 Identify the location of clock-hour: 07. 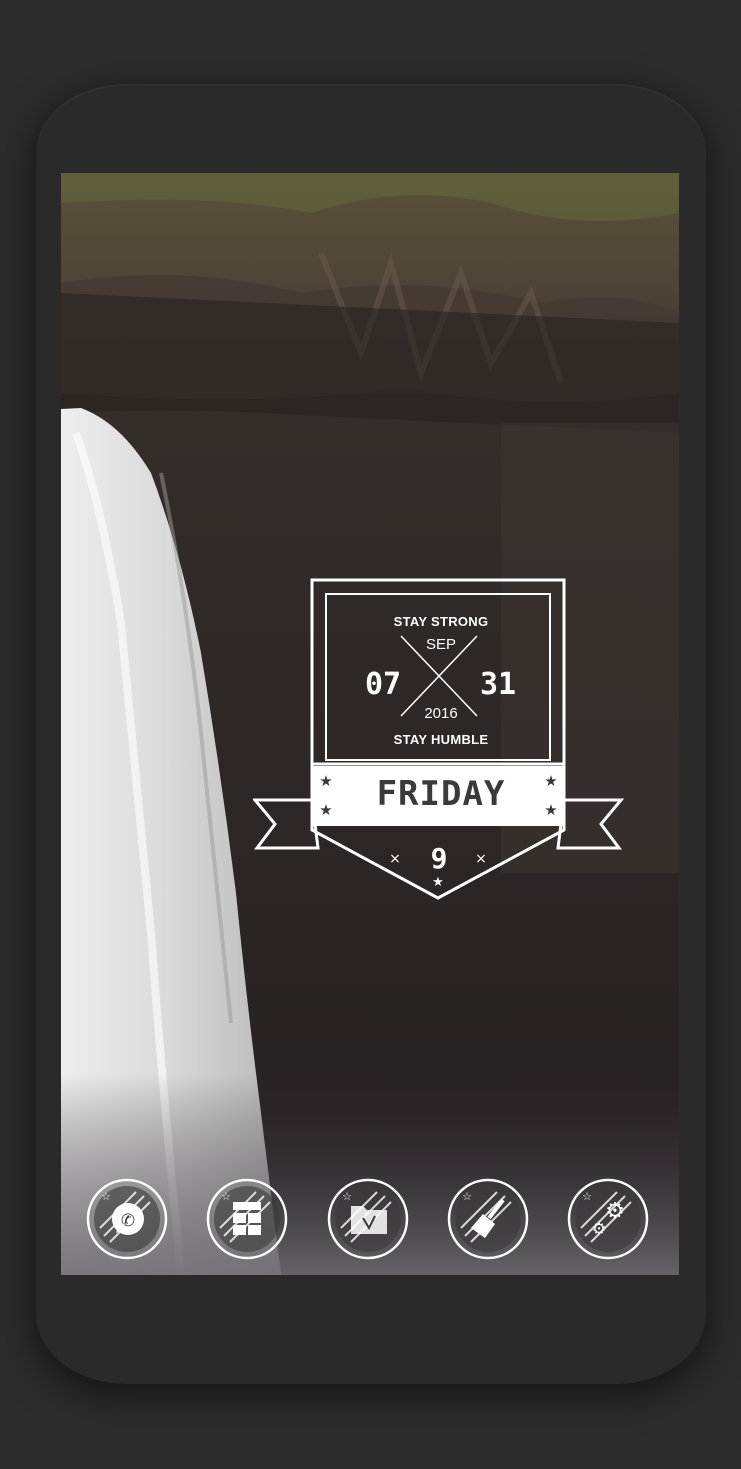
(383, 684).